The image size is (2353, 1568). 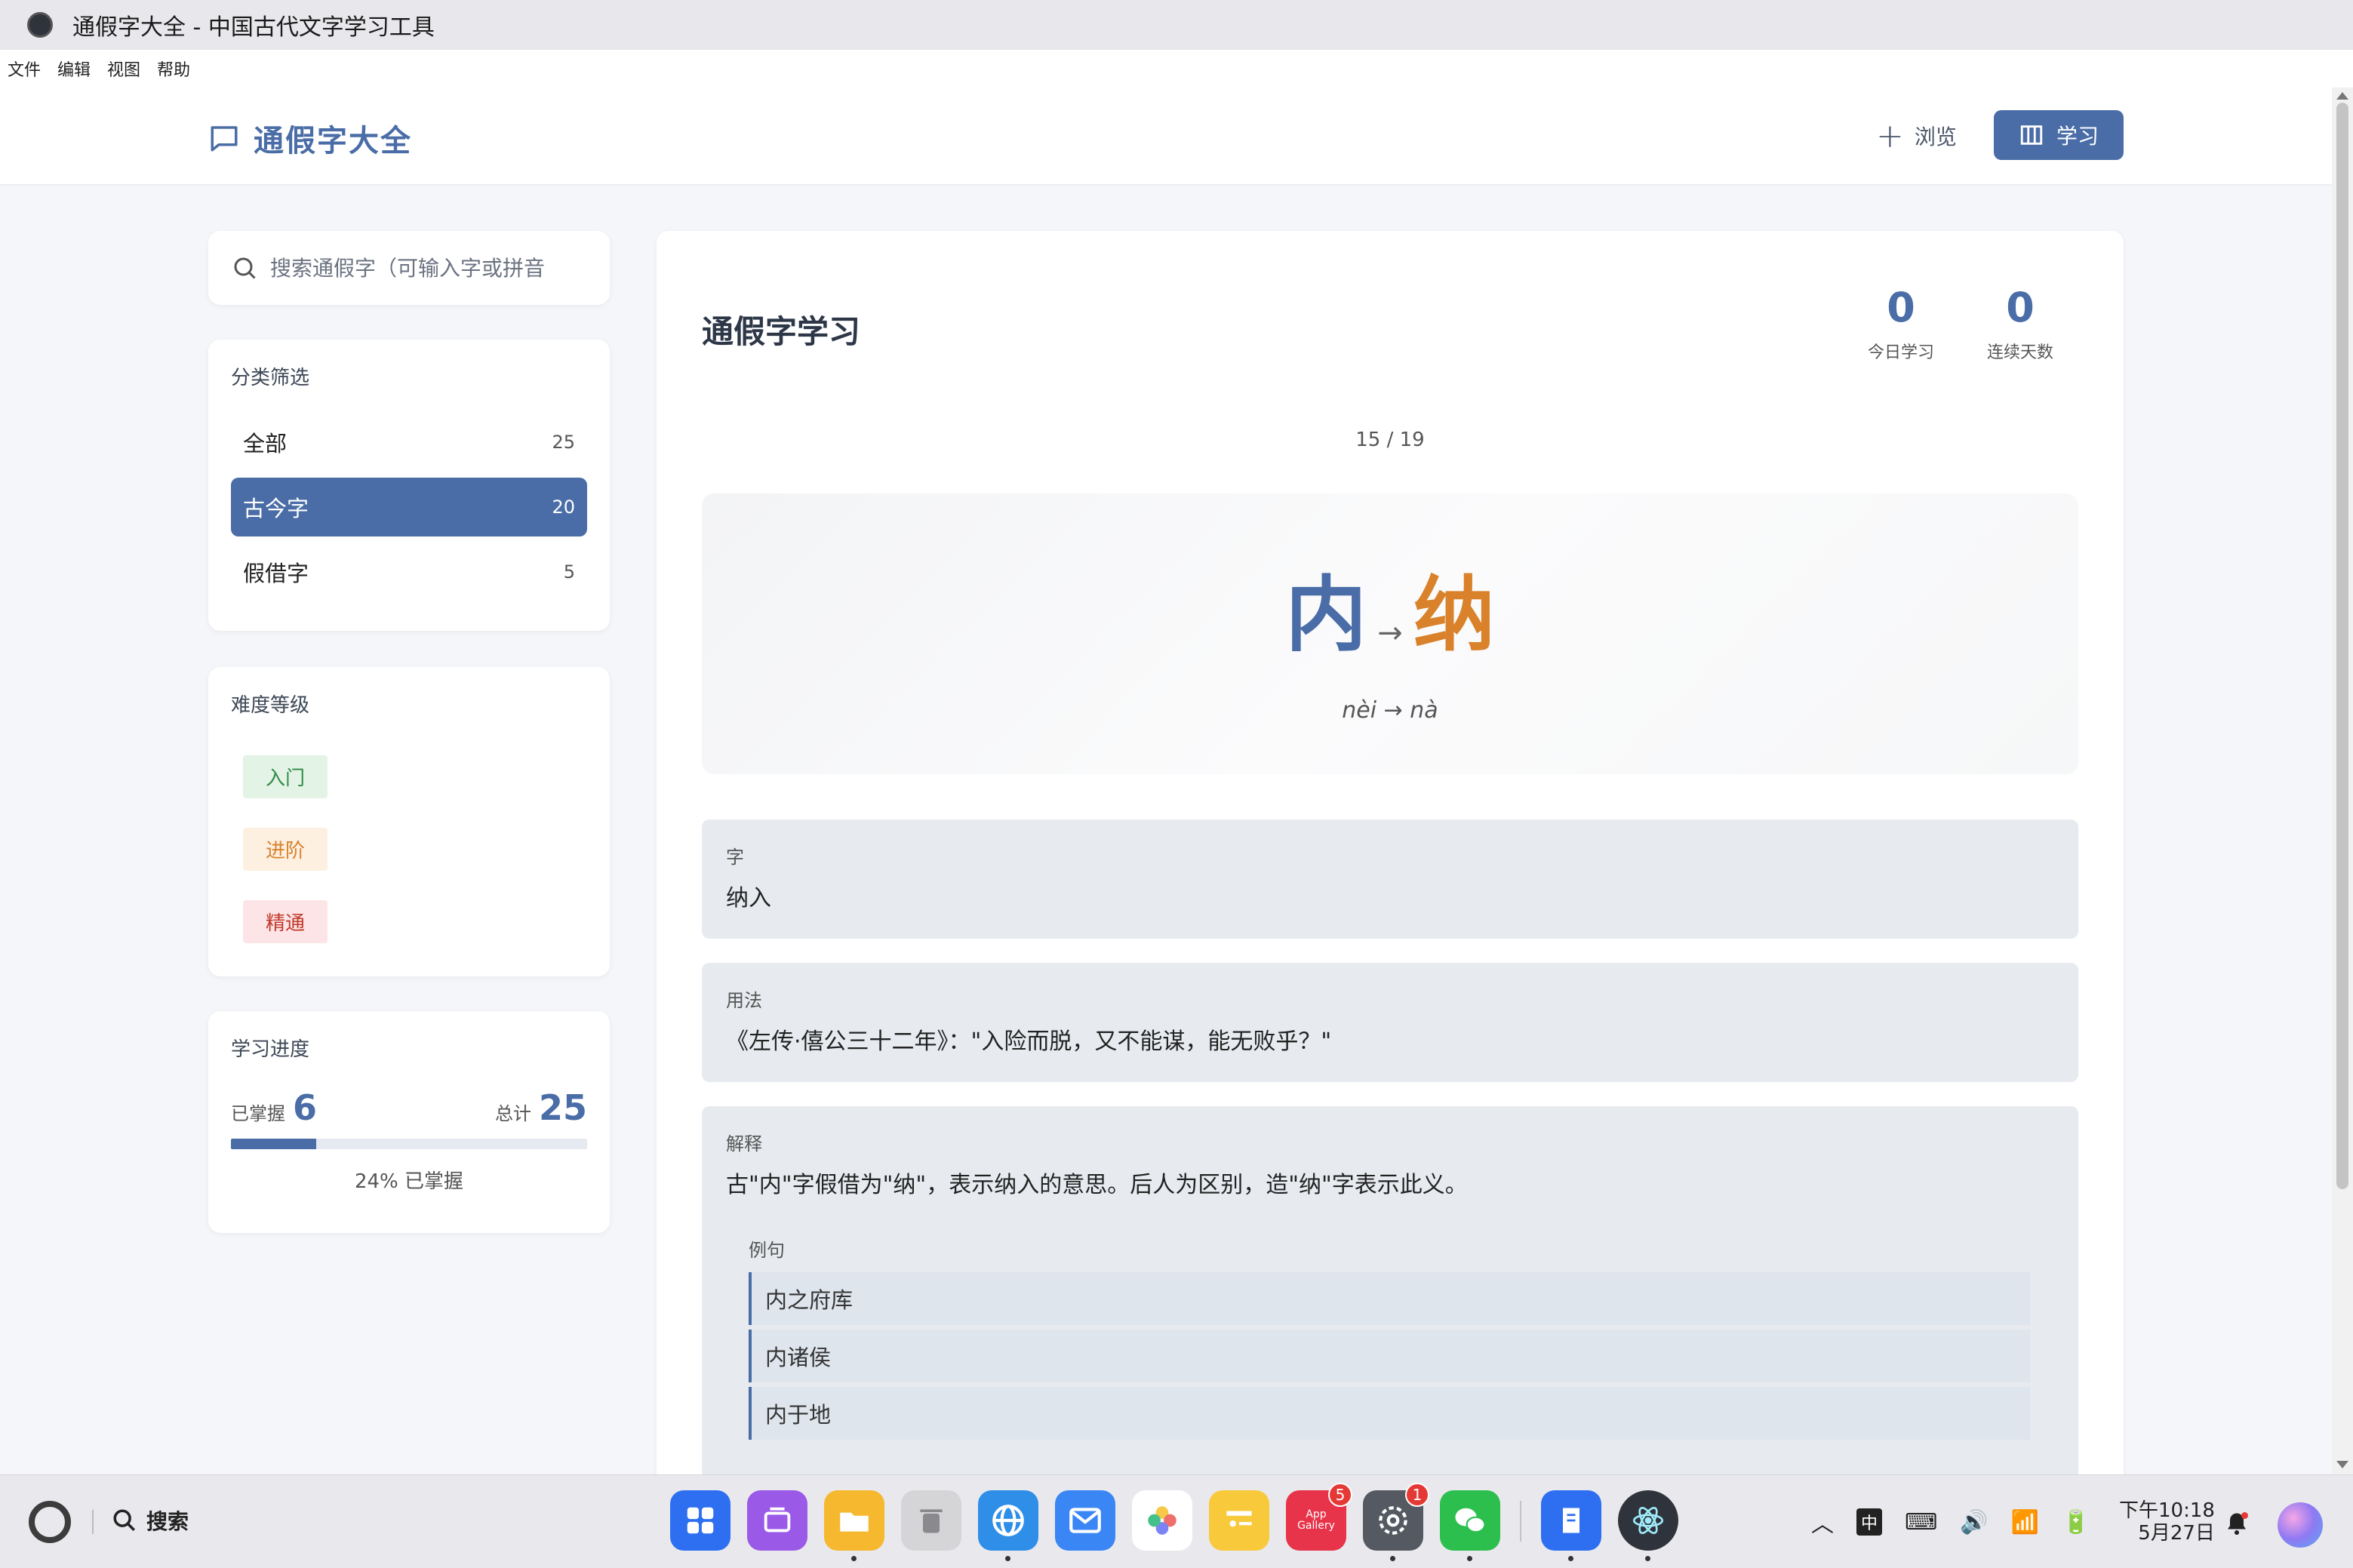 What do you see at coordinates (1390, 608) in the screenshot?
I see `char-pair: 内 → 纳` at bounding box center [1390, 608].